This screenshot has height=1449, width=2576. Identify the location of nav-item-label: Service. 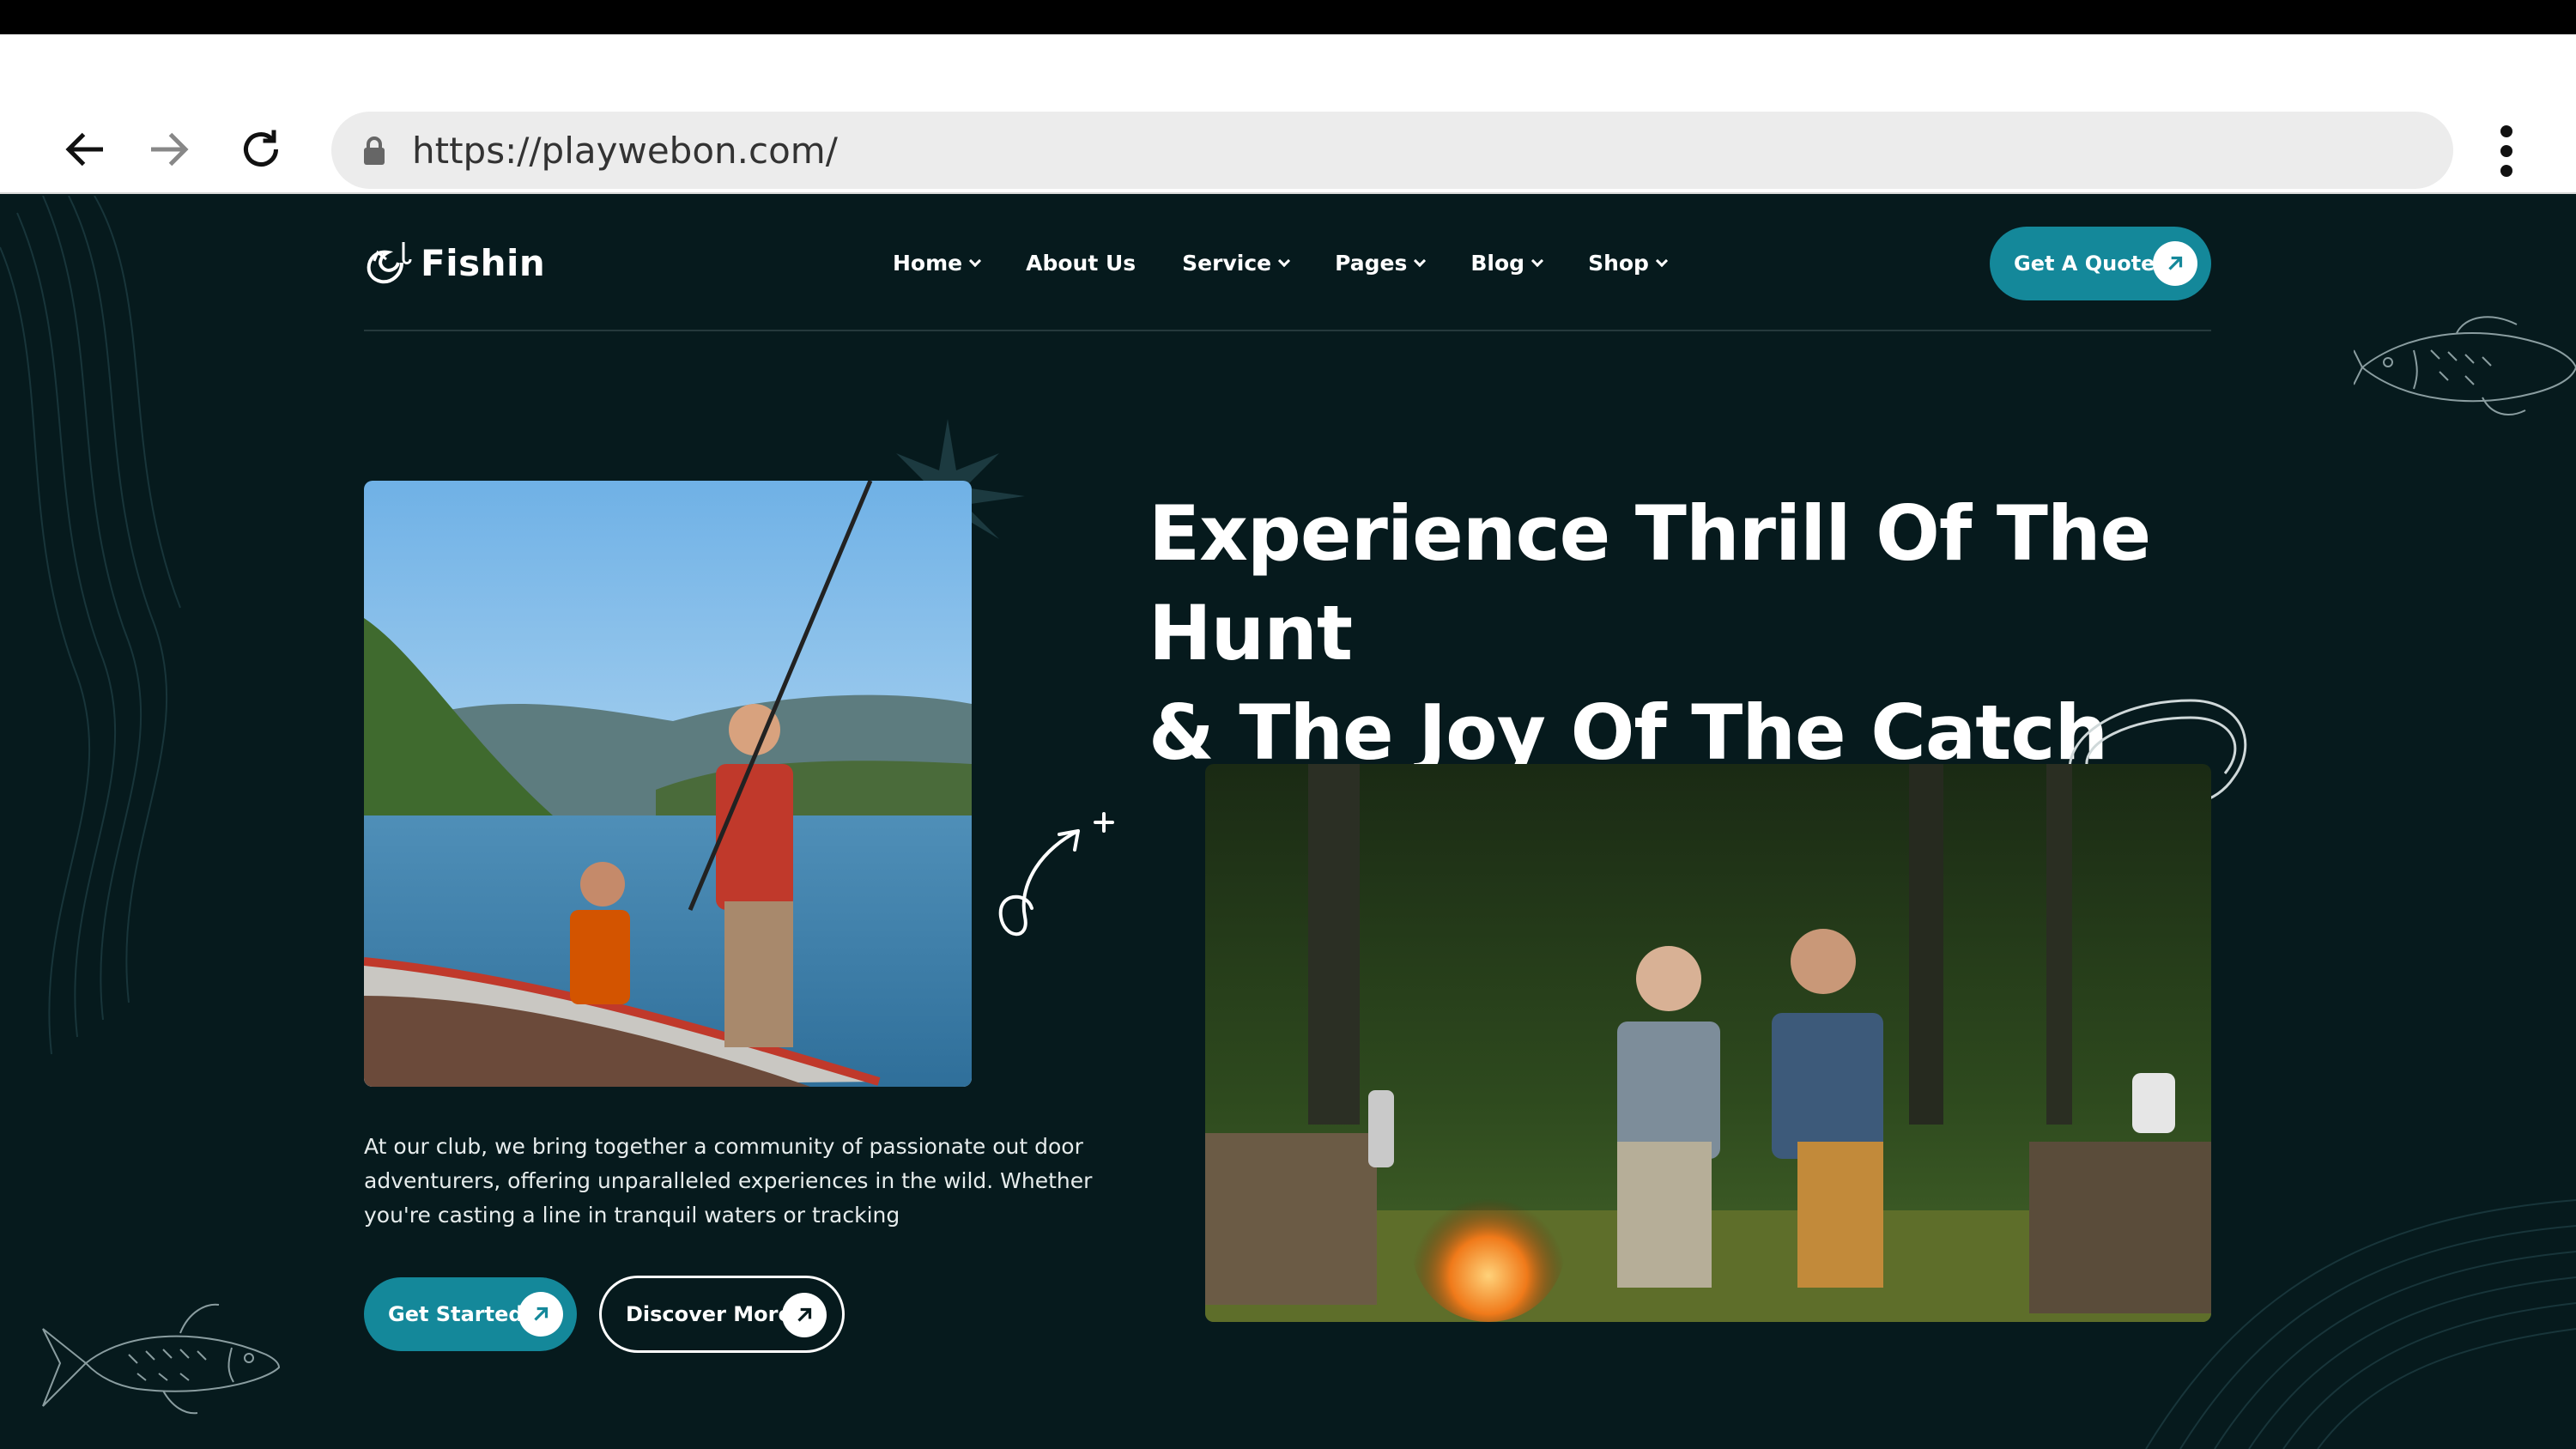
(1227, 263).